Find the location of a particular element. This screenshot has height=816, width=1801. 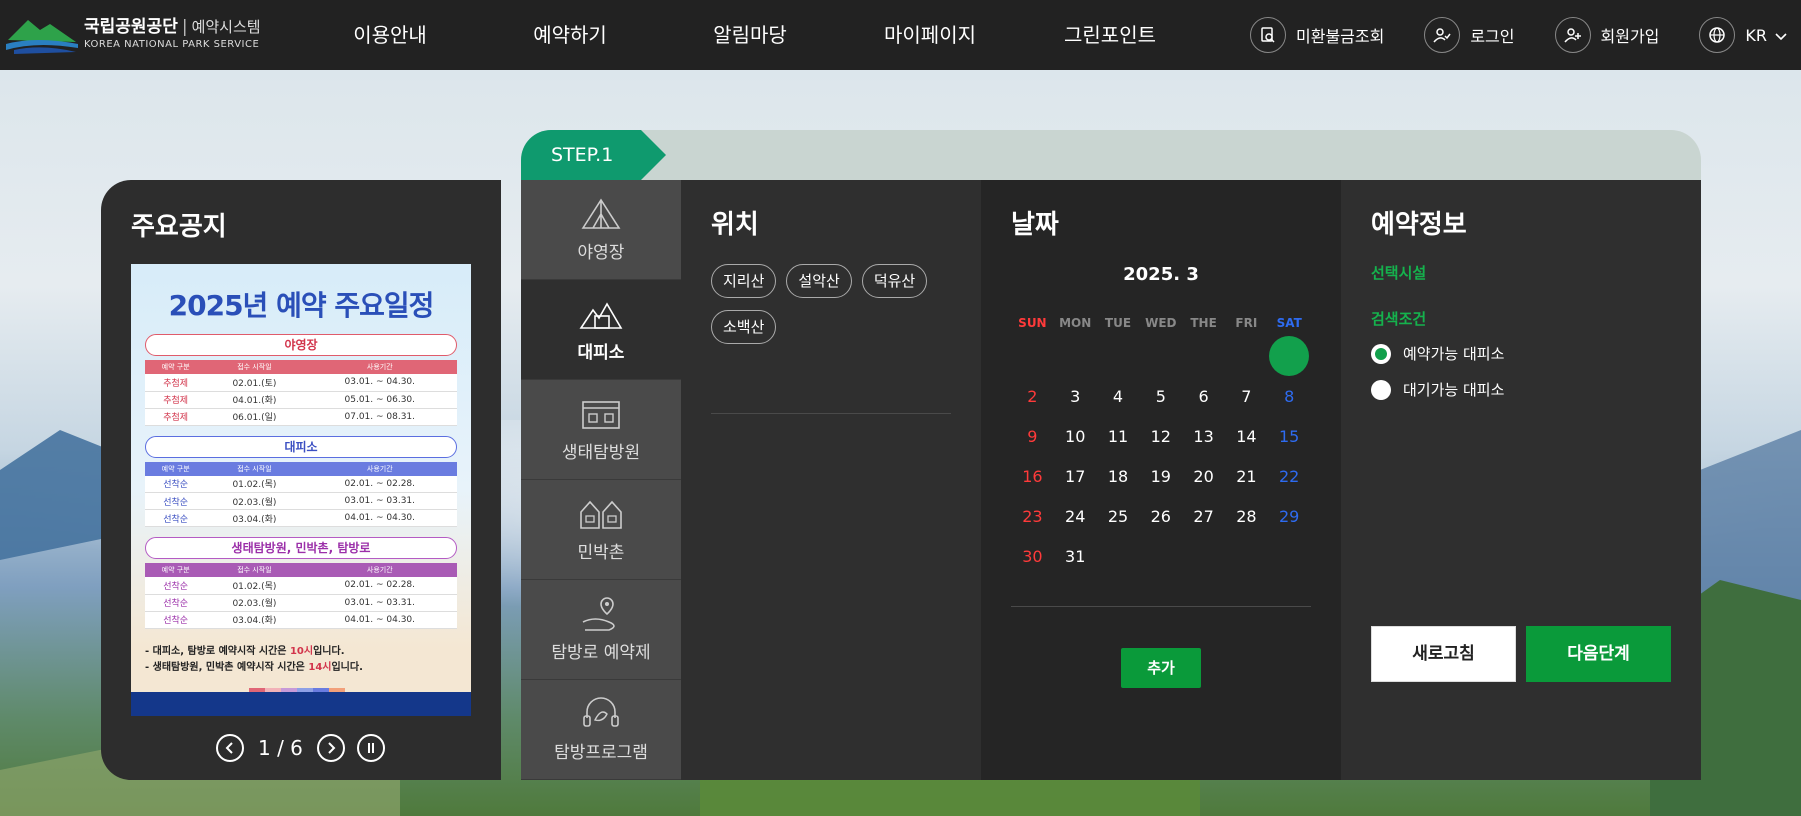

pause-icon is located at coordinates (370, 748).